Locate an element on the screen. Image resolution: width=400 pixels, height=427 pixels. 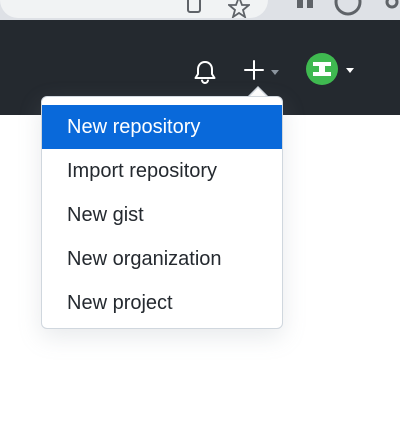
menu-item-new-repository: New repository is located at coordinates (162, 127).